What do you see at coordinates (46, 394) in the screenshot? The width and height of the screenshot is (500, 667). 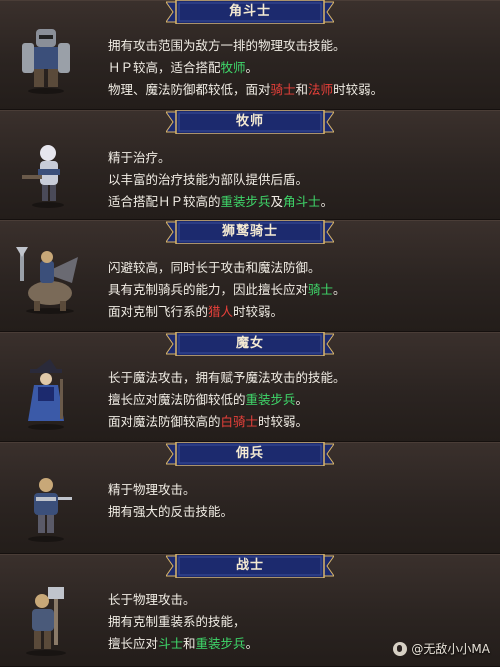 I see `witch-sprite-icon` at bounding box center [46, 394].